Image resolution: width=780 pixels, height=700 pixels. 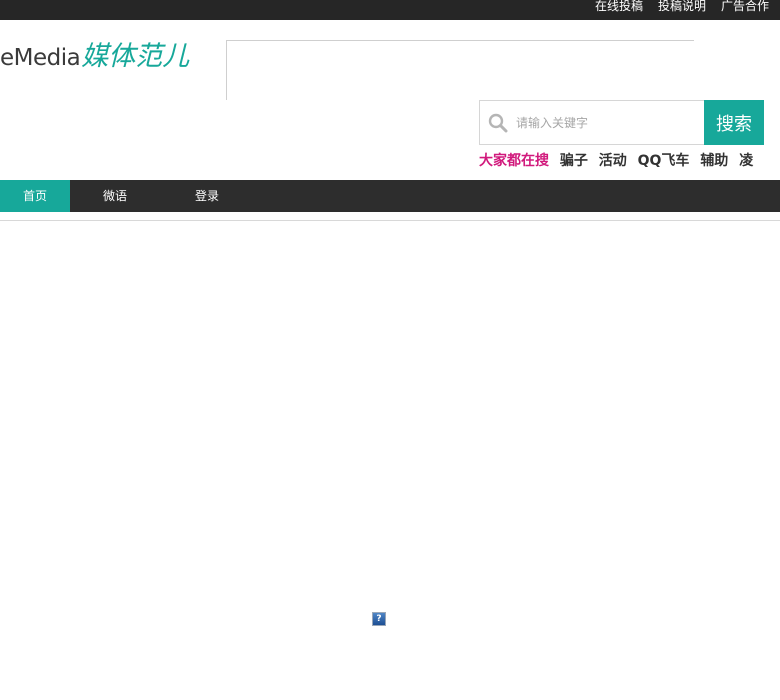 I want to click on top-links: 在线投稿 投稿说明 广告合作, so click(x=682, y=7).